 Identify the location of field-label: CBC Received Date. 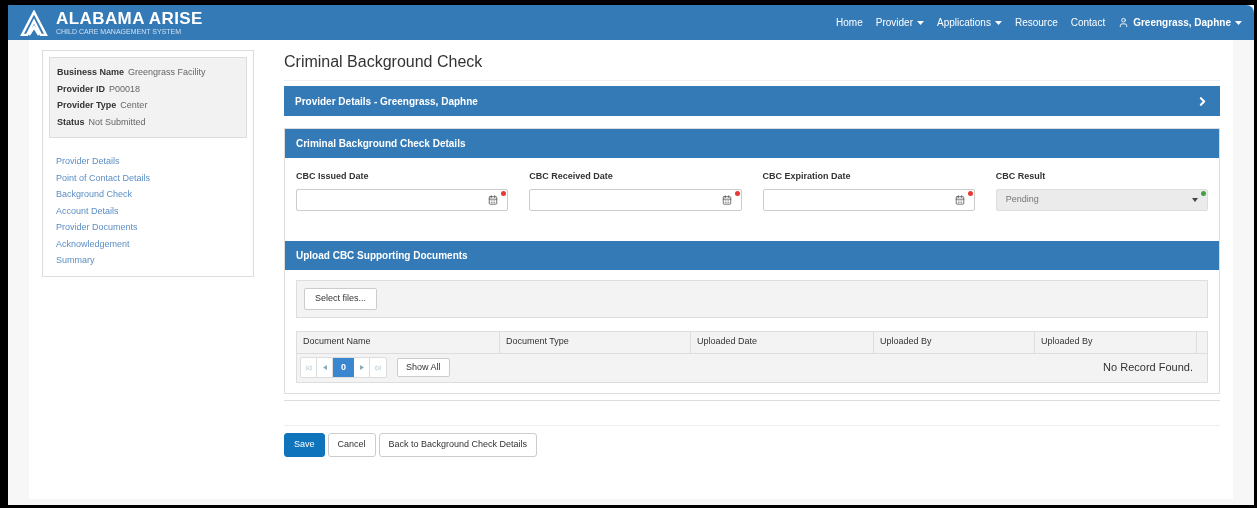
(571, 176).